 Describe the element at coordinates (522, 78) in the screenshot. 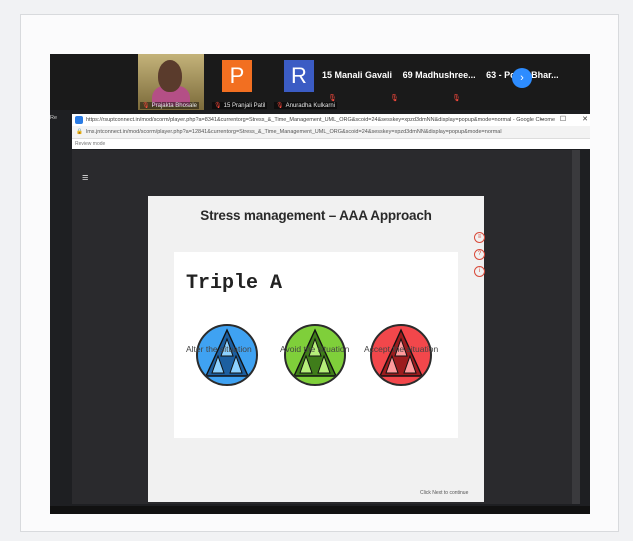

I see `next-page-button: ›` at that location.